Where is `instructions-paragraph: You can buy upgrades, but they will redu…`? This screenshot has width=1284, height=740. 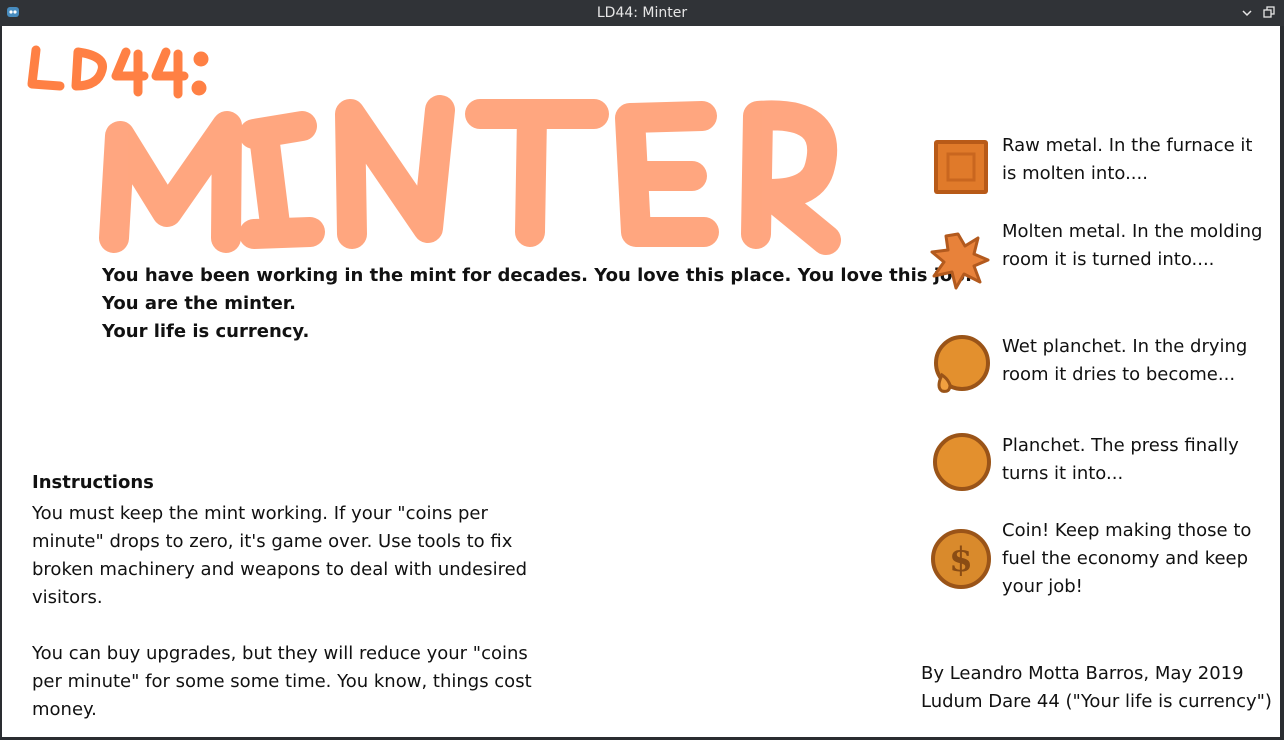 instructions-paragraph: You can buy upgrades, but they will redu… is located at coordinates (282, 681).